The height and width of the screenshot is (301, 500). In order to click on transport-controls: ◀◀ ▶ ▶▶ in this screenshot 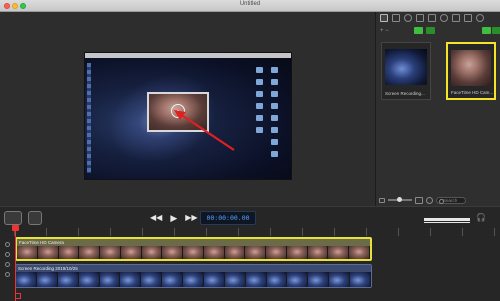, I will do `click(174, 218)`.